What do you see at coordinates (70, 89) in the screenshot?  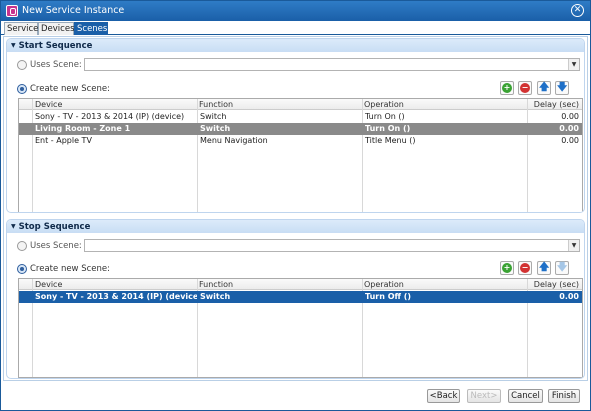 I see `start-create-new-label: Create new Scene:` at bounding box center [70, 89].